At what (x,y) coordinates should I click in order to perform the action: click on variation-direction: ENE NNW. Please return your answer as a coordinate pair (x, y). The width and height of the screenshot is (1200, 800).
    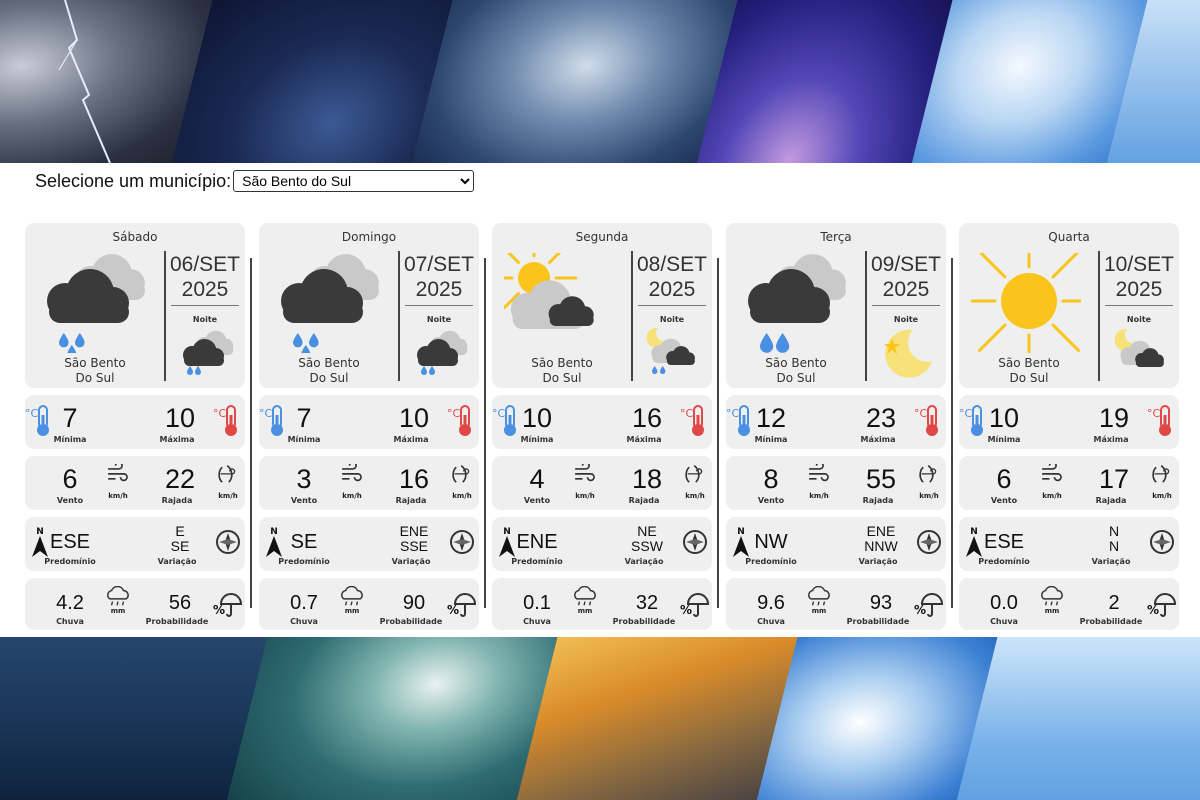
    Looking at the image, I should click on (881, 538).